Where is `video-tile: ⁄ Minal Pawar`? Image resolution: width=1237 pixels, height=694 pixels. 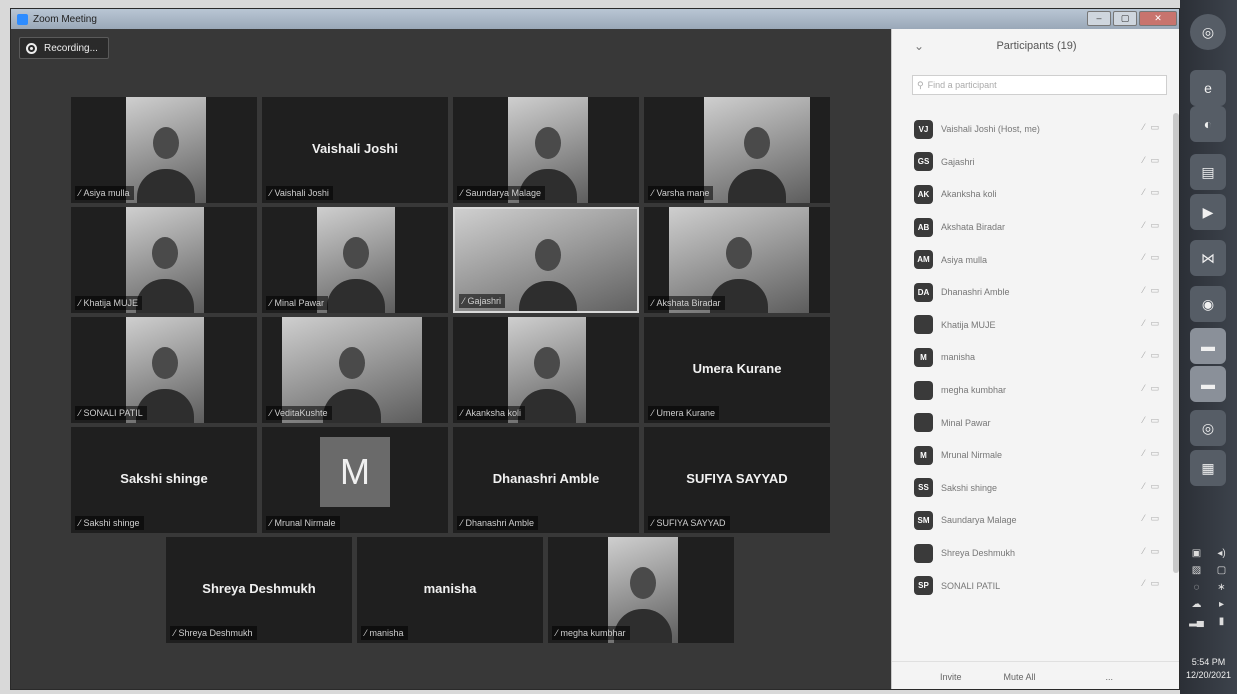
video-tile: ⁄ Minal Pawar is located at coordinates (355, 260).